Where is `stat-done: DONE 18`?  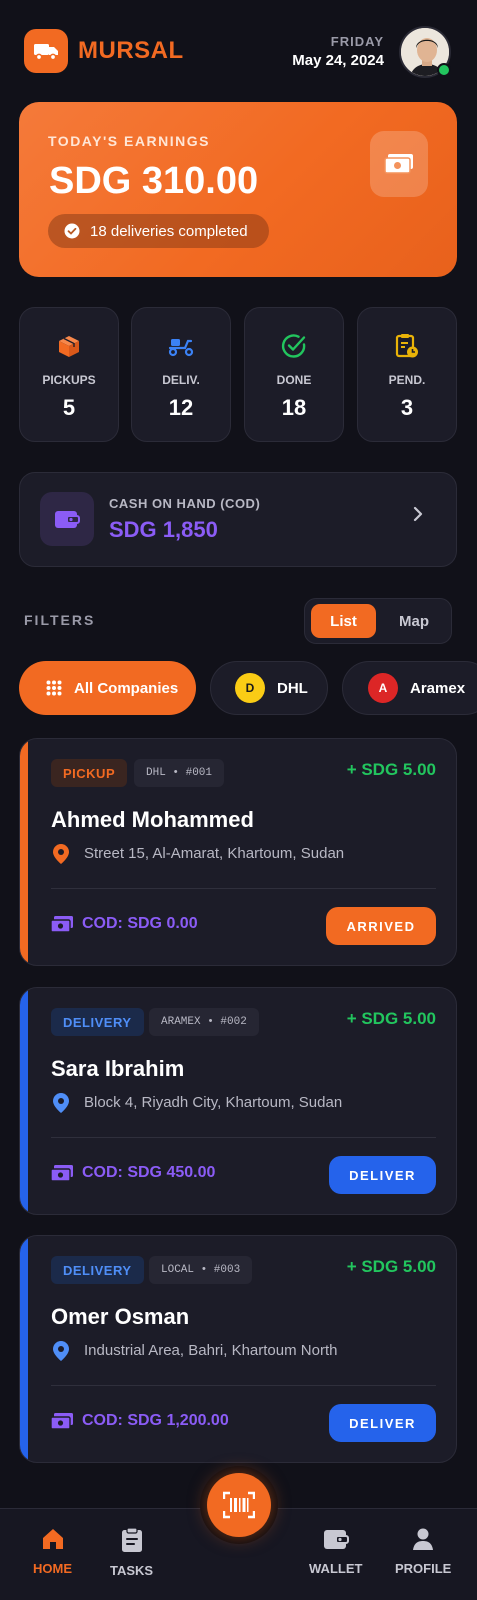
stat-done: DONE 18 is located at coordinates (294, 374).